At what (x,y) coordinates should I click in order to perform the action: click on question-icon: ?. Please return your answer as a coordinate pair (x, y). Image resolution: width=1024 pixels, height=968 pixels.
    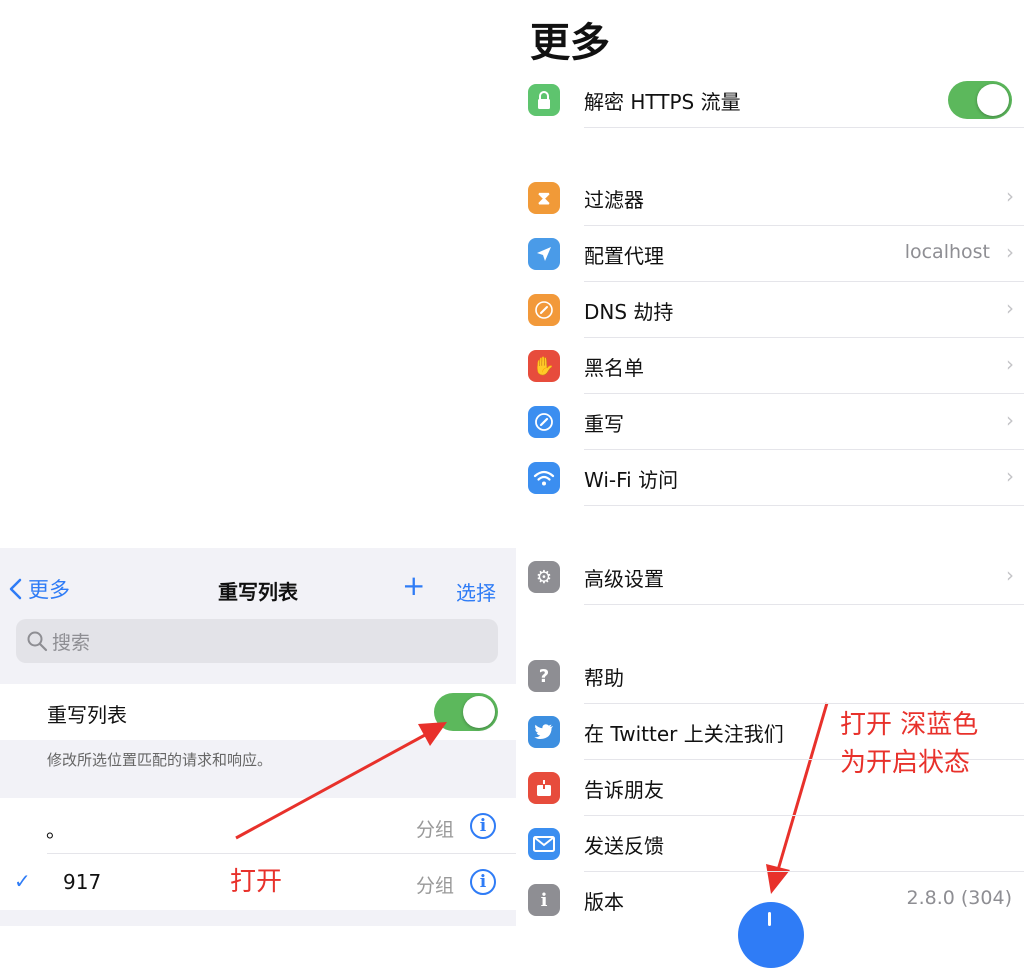
    Looking at the image, I should click on (544, 676).